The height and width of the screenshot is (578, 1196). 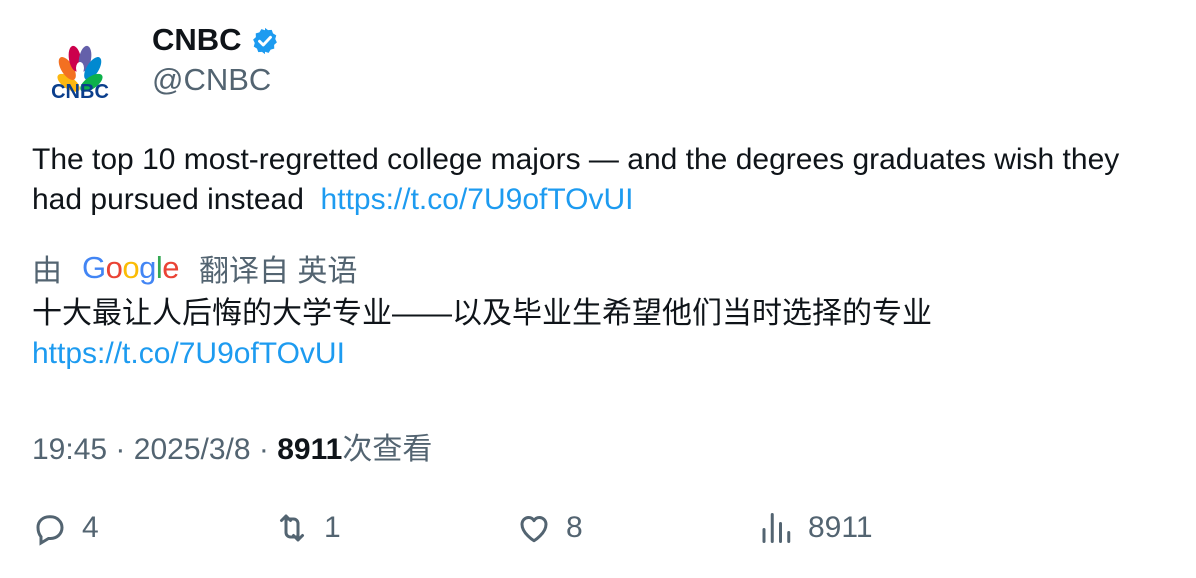 What do you see at coordinates (194, 268) in the screenshot?
I see `translation-attribution: 由 Google 翻译自 英语` at bounding box center [194, 268].